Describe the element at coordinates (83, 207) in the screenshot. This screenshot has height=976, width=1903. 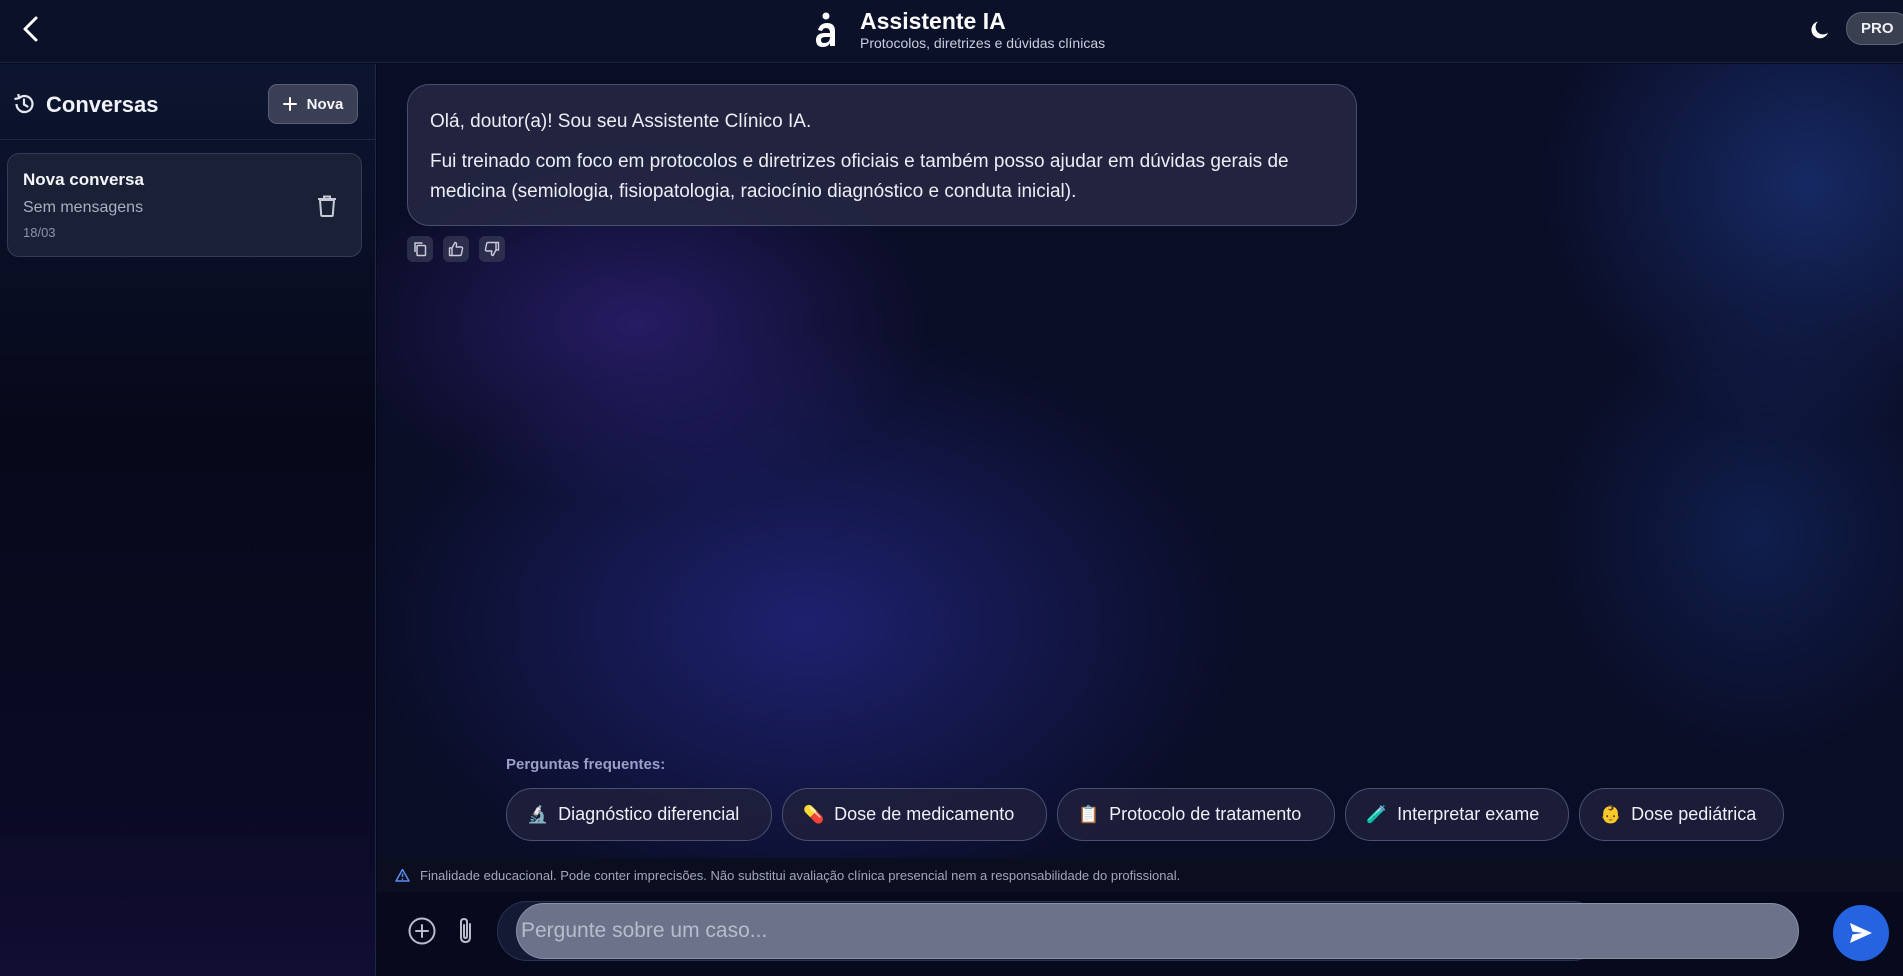
I see `conversation-preview: Sem mensagens` at that location.